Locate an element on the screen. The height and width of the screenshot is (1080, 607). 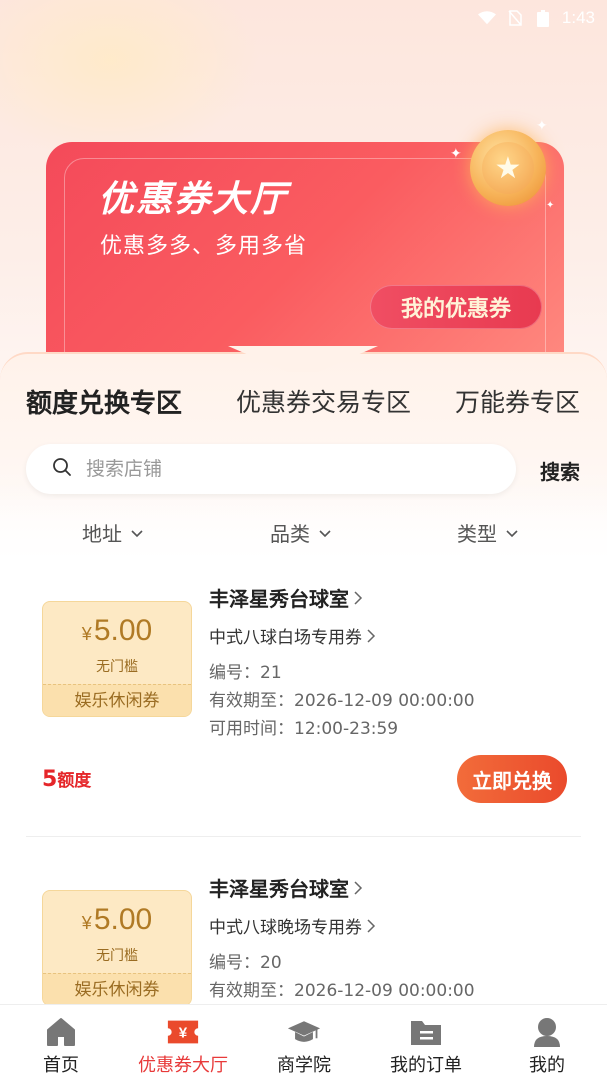
my-coupons-button: 我的优惠券 is located at coordinates (456, 307).